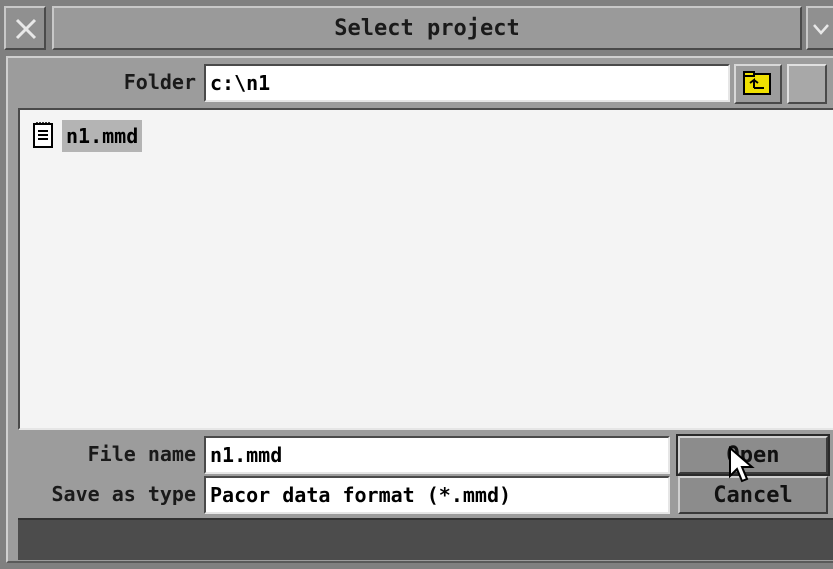 The image size is (833, 569). What do you see at coordinates (44, 136) in the screenshot?
I see `document-icon` at bounding box center [44, 136].